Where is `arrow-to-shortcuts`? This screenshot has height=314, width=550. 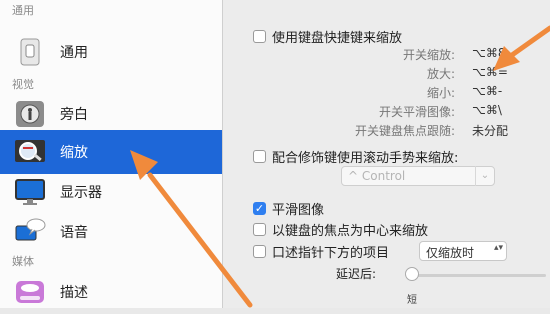
arrow-to-shortcuts is located at coordinates (521, 48).